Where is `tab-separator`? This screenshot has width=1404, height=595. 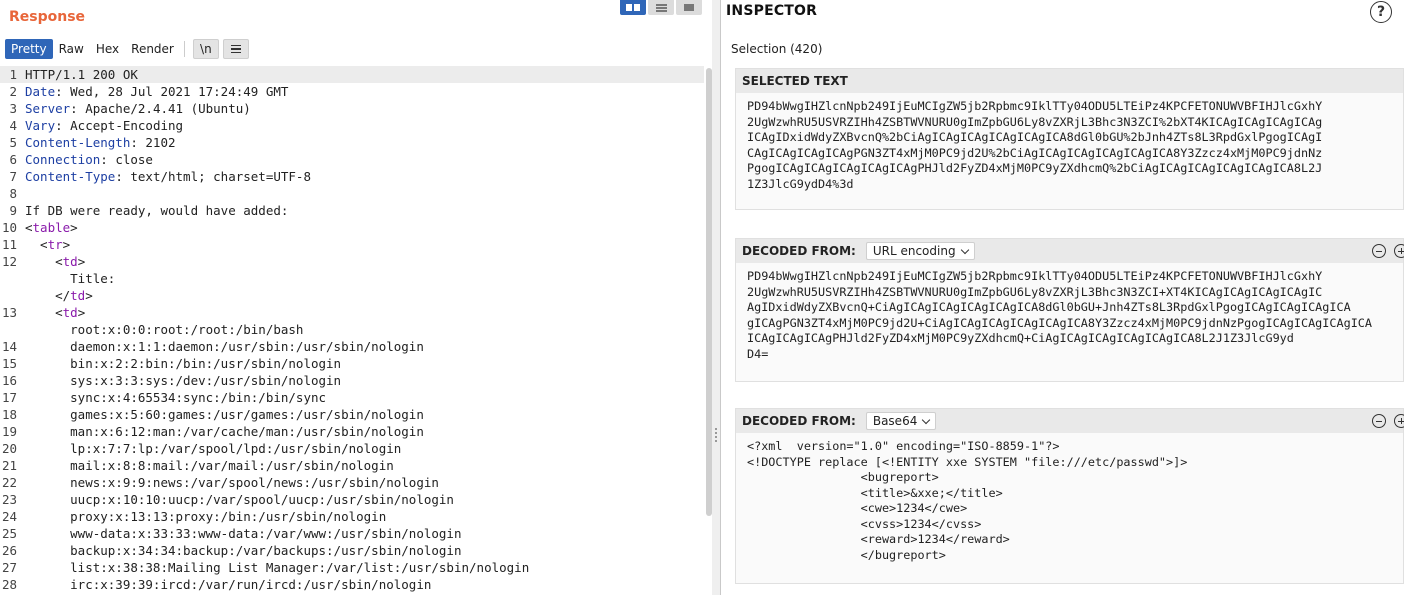 tab-separator is located at coordinates (184, 49).